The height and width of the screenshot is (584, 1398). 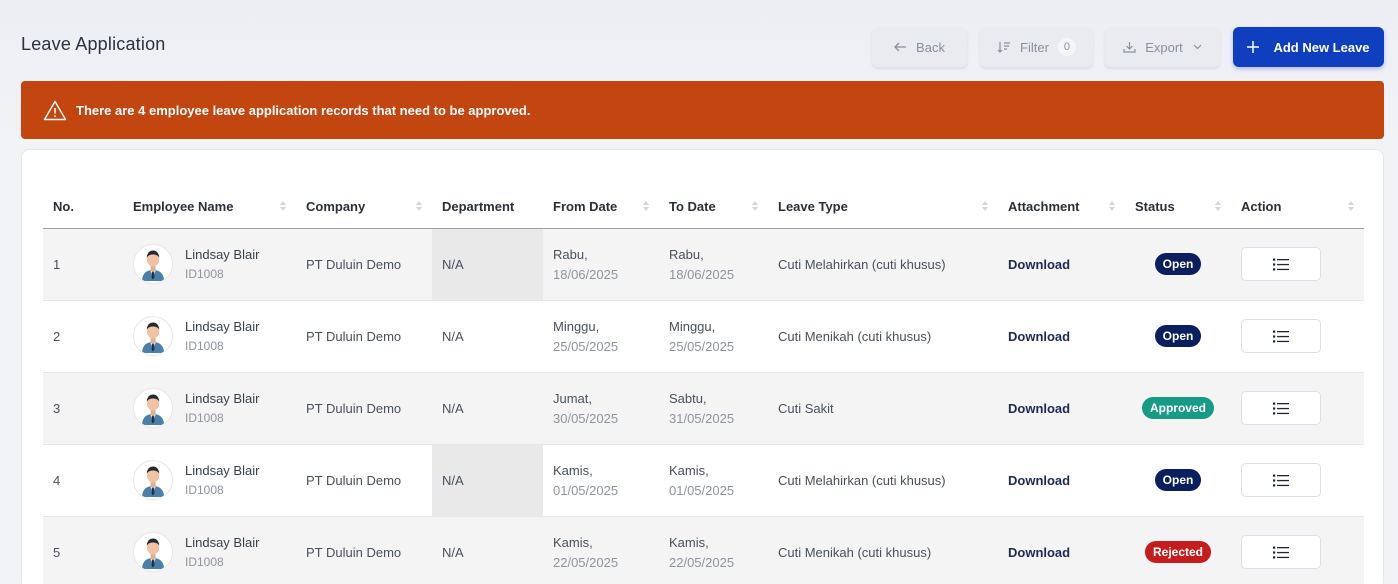 I want to click on cell-from-date: Kamis, 01/05/2025, so click(x=601, y=480).